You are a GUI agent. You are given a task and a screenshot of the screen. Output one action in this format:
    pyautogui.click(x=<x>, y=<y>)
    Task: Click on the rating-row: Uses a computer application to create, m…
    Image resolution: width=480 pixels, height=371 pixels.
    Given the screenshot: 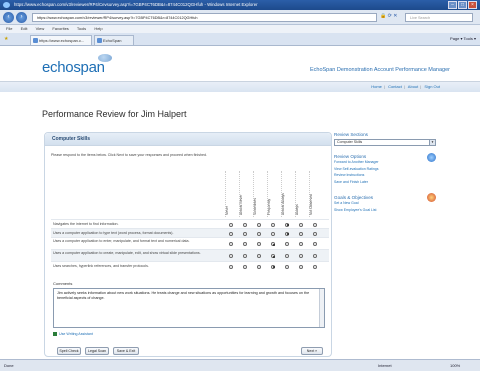 What is the action you would take?
    pyautogui.click(x=190, y=255)
    